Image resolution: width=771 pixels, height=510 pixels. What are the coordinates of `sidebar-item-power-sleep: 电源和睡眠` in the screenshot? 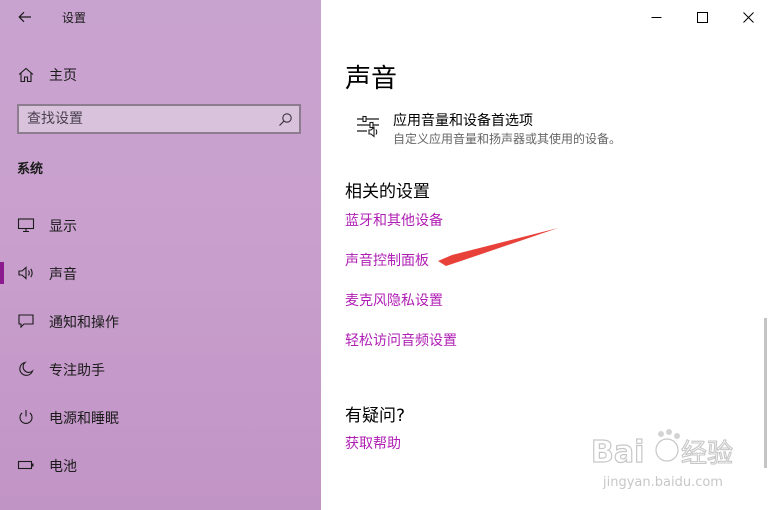 It's located at (160, 417).